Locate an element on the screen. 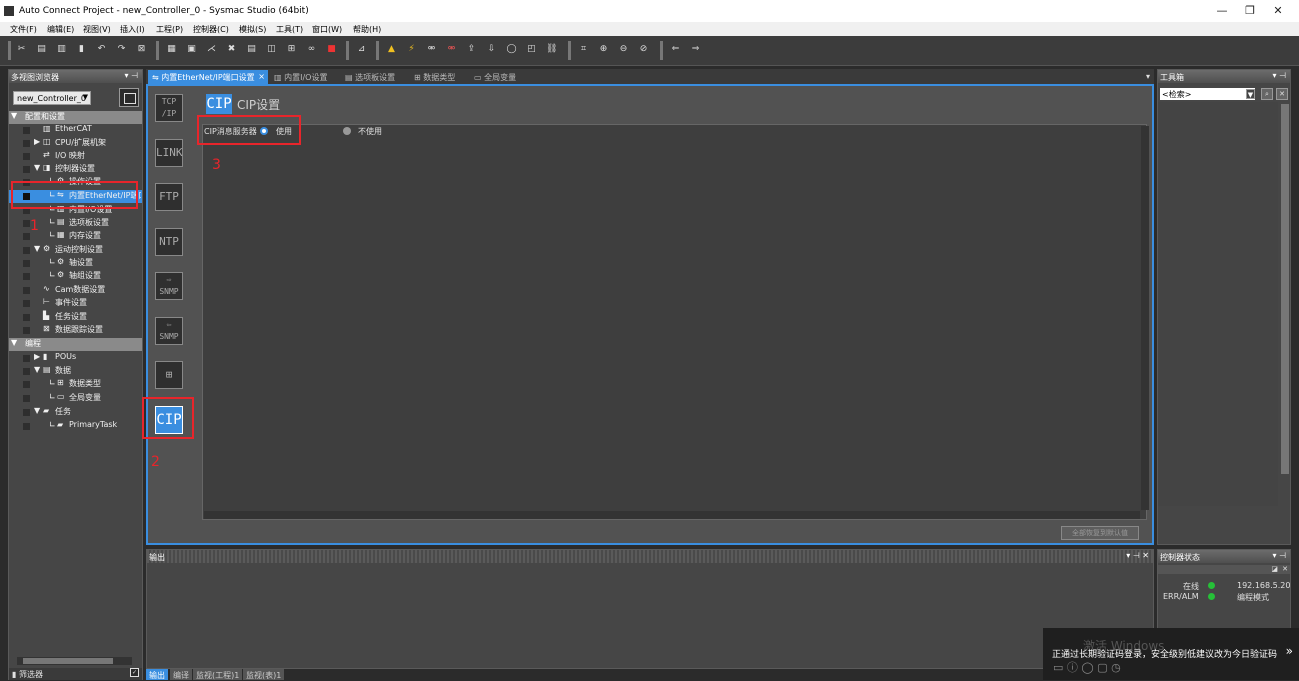 The height and width of the screenshot is (681, 1299). filter-settings-button: ⊞ is located at coordinates (169, 375).